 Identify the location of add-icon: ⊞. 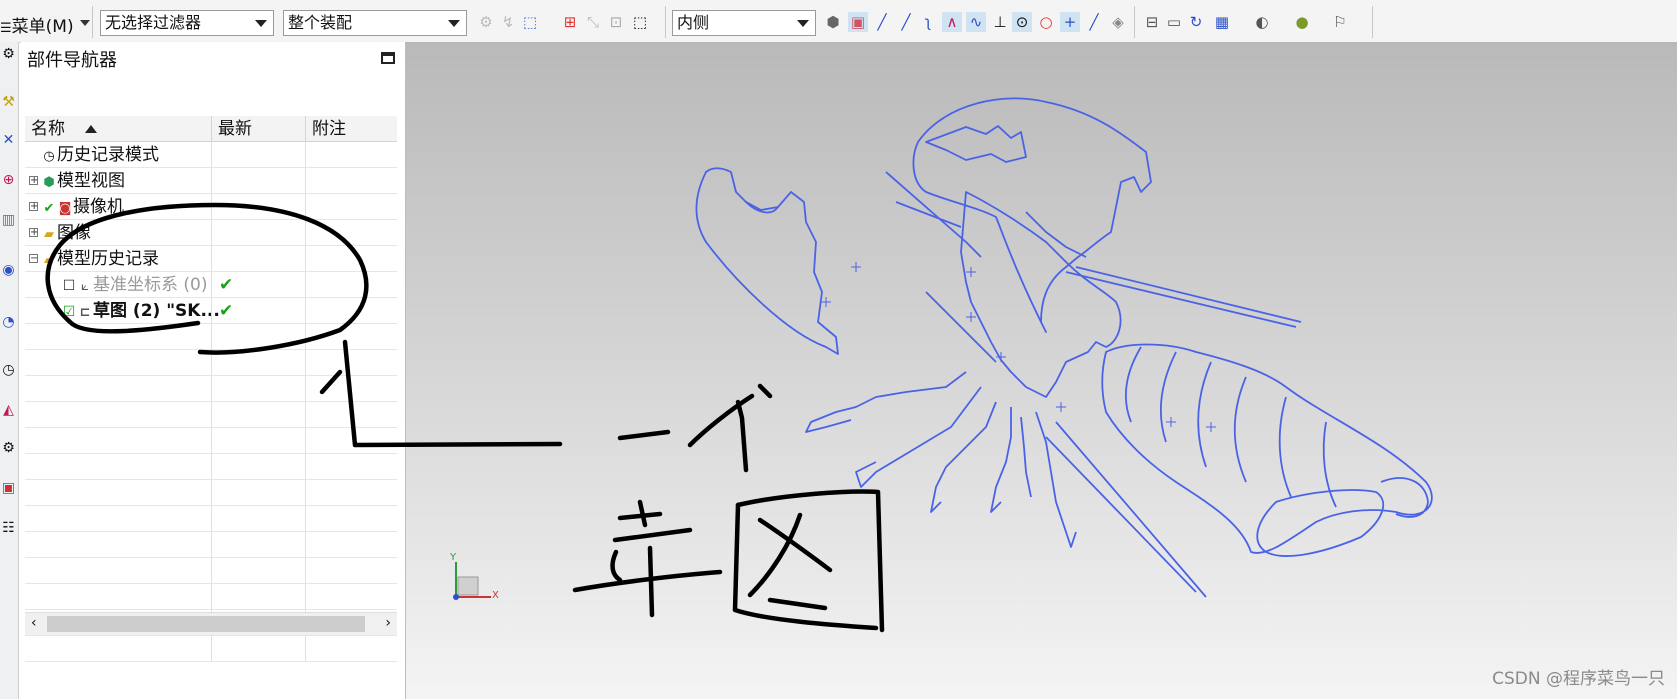
(570, 22).